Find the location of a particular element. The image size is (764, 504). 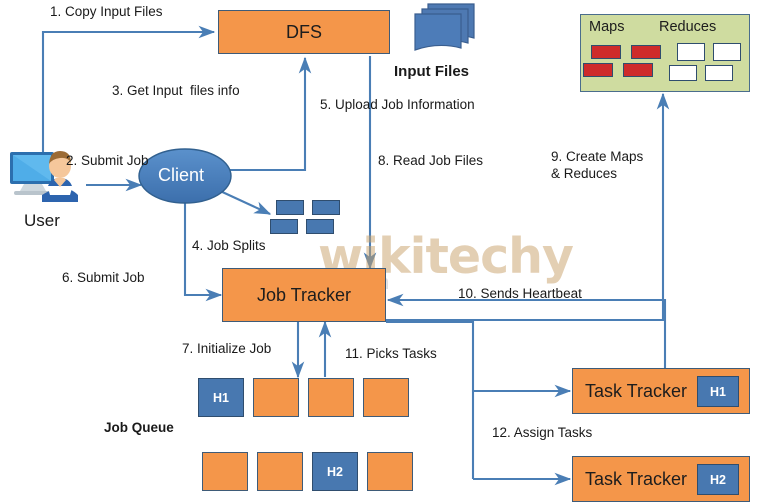

step-3-label: 3. Get Input files info is located at coordinates (176, 90).